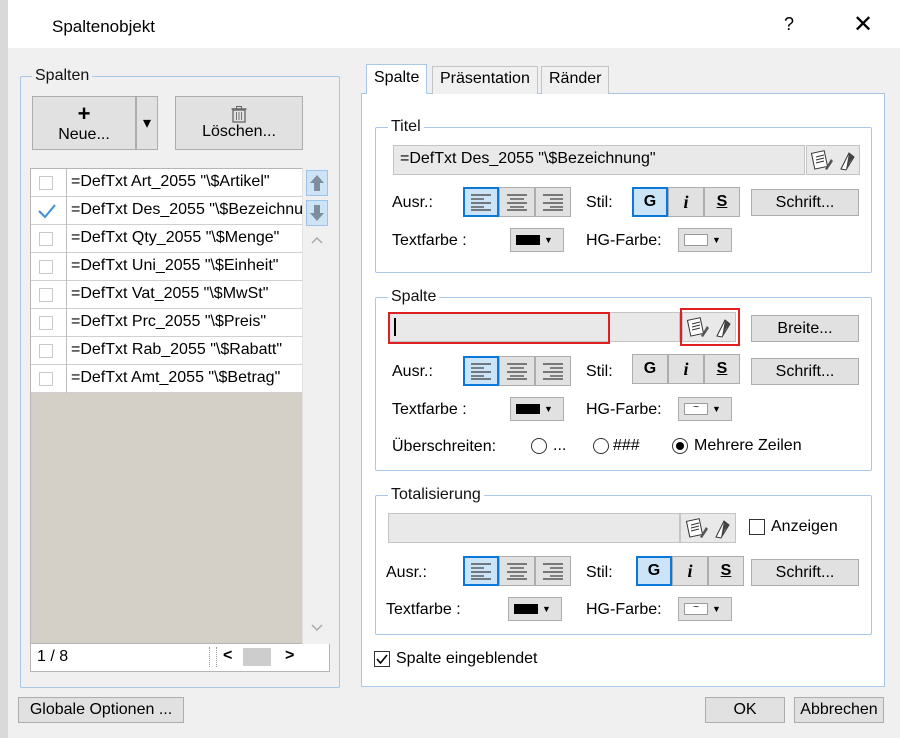 The width and height of the screenshot is (900, 738). I want to click on spalte-style-group: G i S, so click(686, 369).